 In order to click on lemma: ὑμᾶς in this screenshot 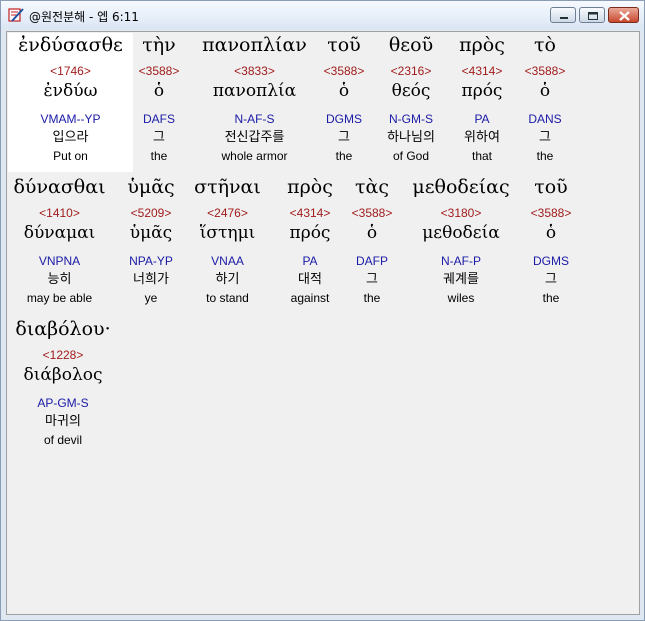, I will do `click(151, 233)`.